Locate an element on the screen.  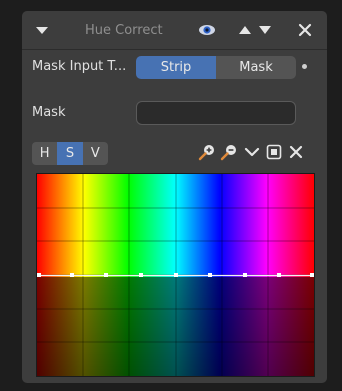
mask-field is located at coordinates (216, 113).